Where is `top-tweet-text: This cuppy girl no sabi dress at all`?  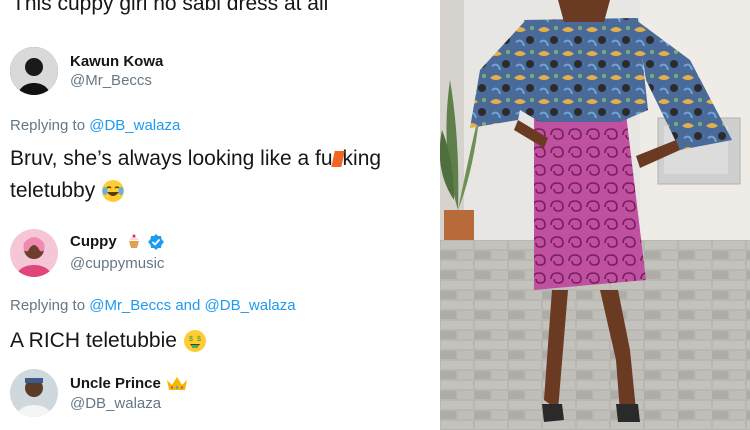
top-tweet-text: This cuppy girl no sabi dress at all is located at coordinates (170, 7).